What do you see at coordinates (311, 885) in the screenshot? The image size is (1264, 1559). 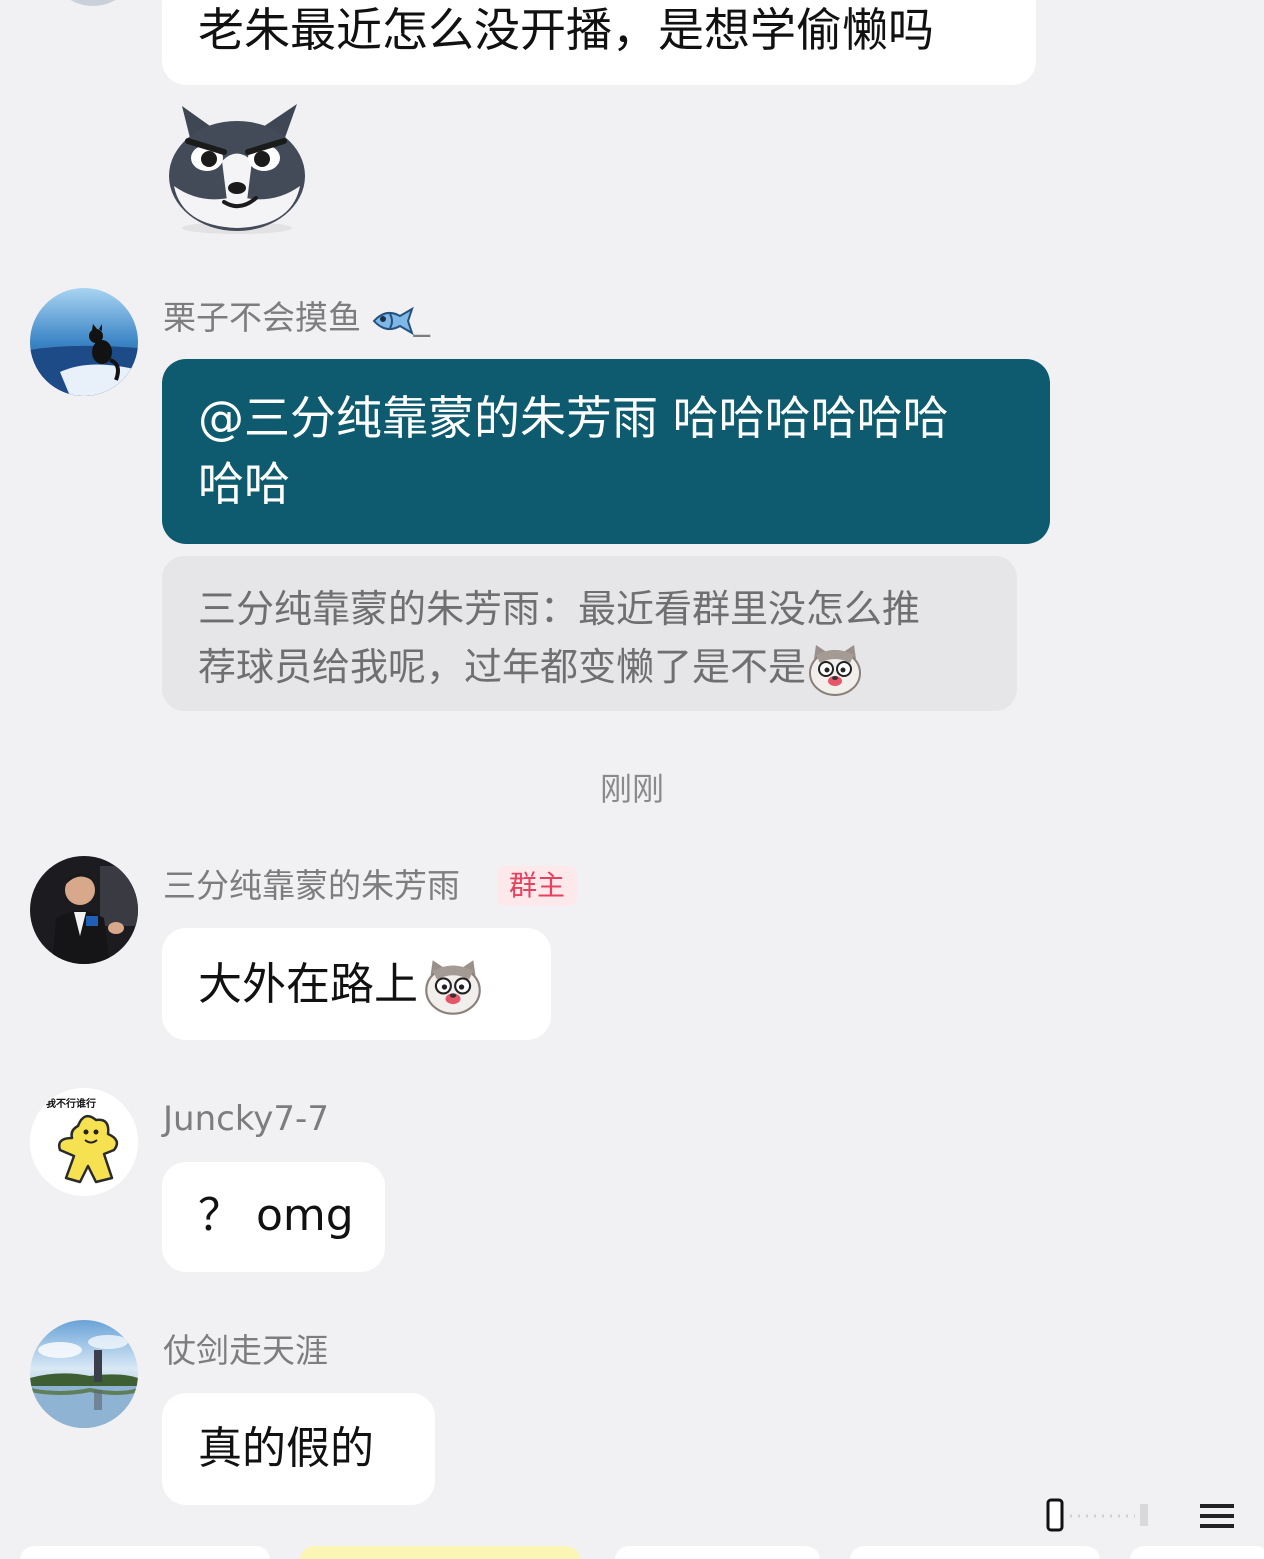 I see `nickname: 三分纯靠蒙的朱芳雨` at bounding box center [311, 885].